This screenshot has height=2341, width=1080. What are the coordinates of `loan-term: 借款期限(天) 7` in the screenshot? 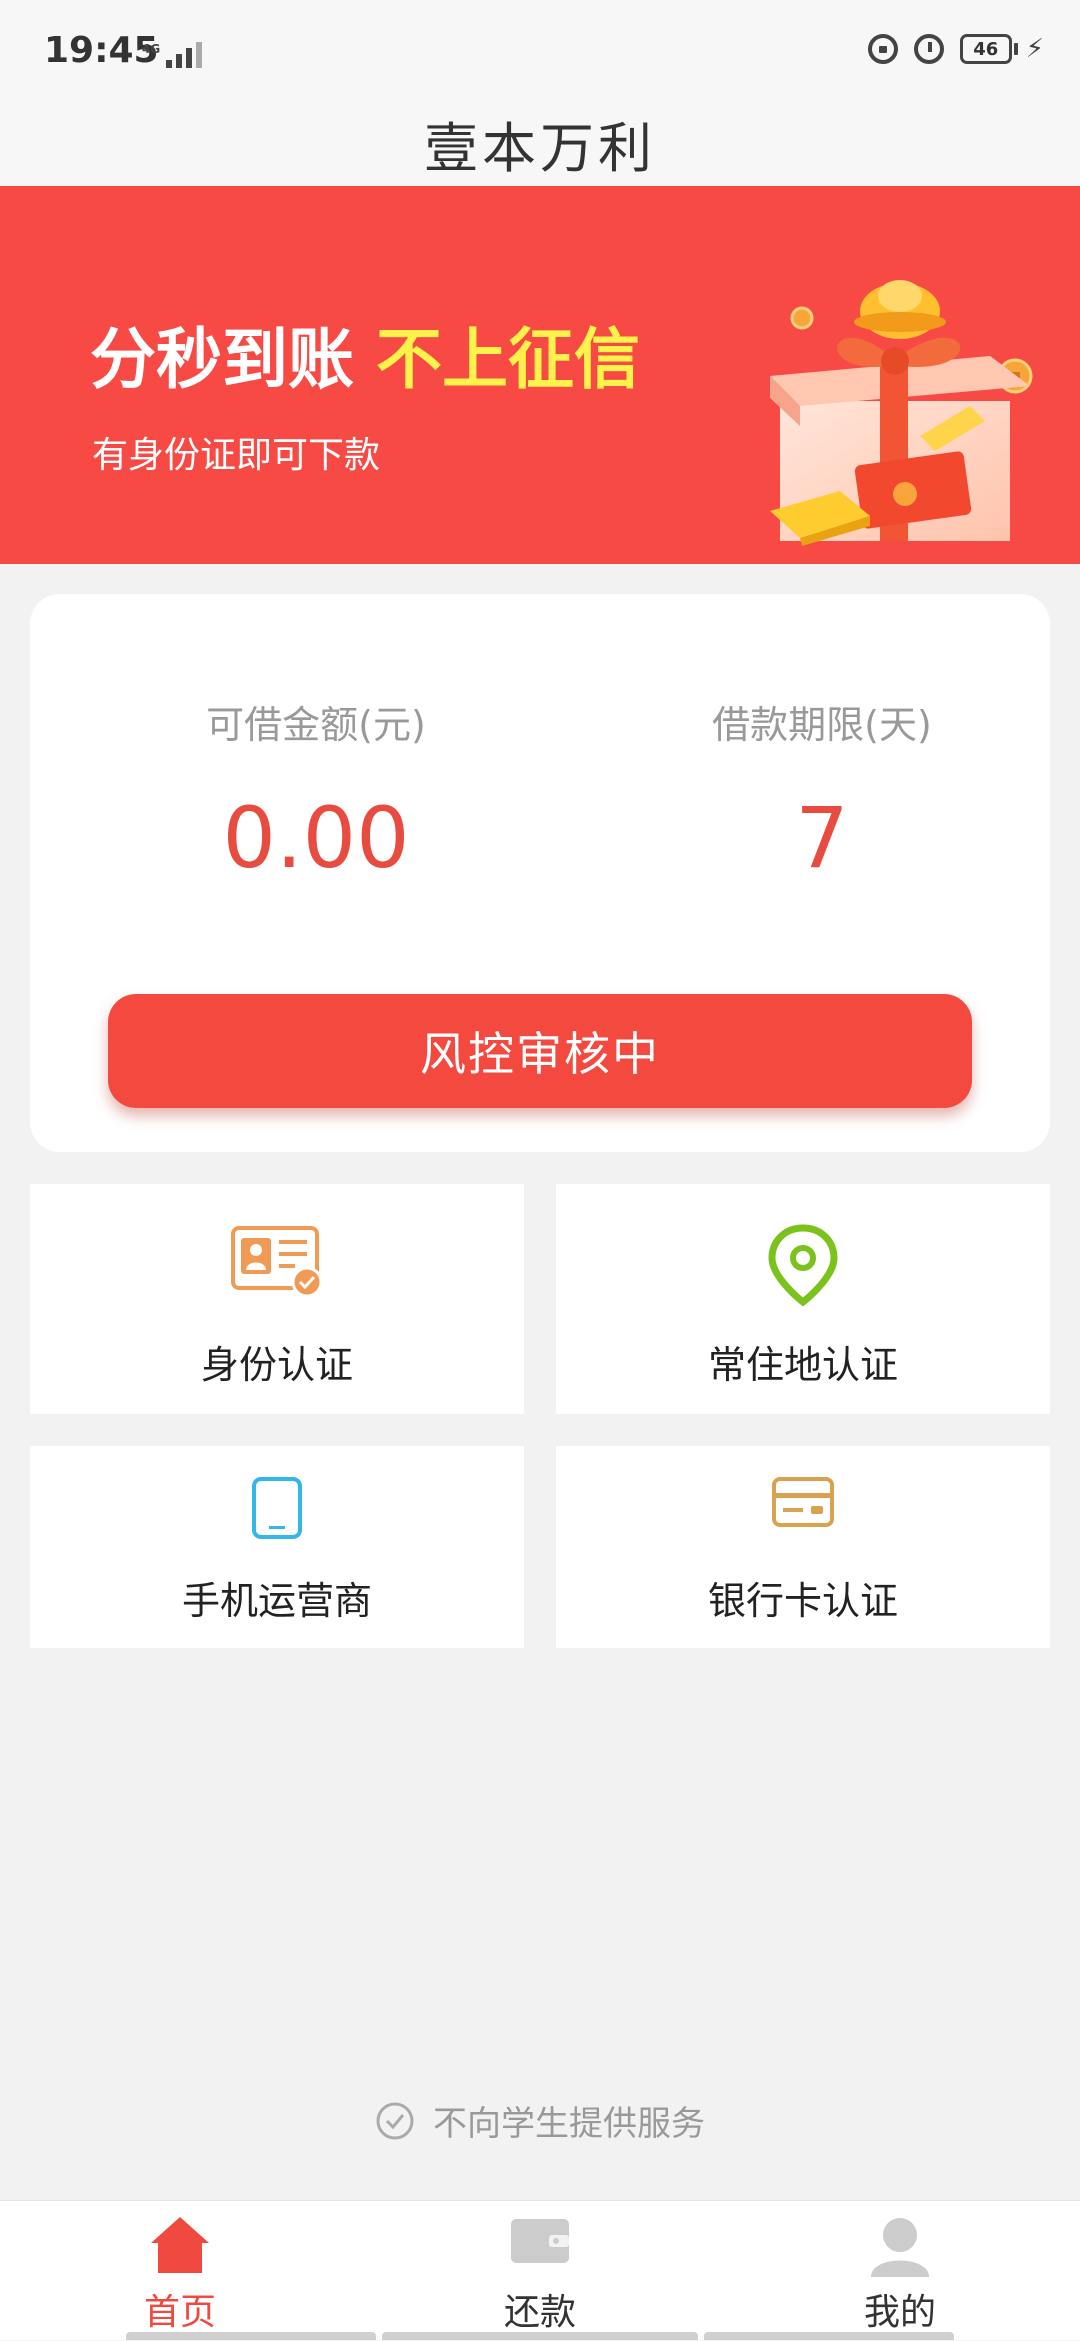 It's located at (822, 790).